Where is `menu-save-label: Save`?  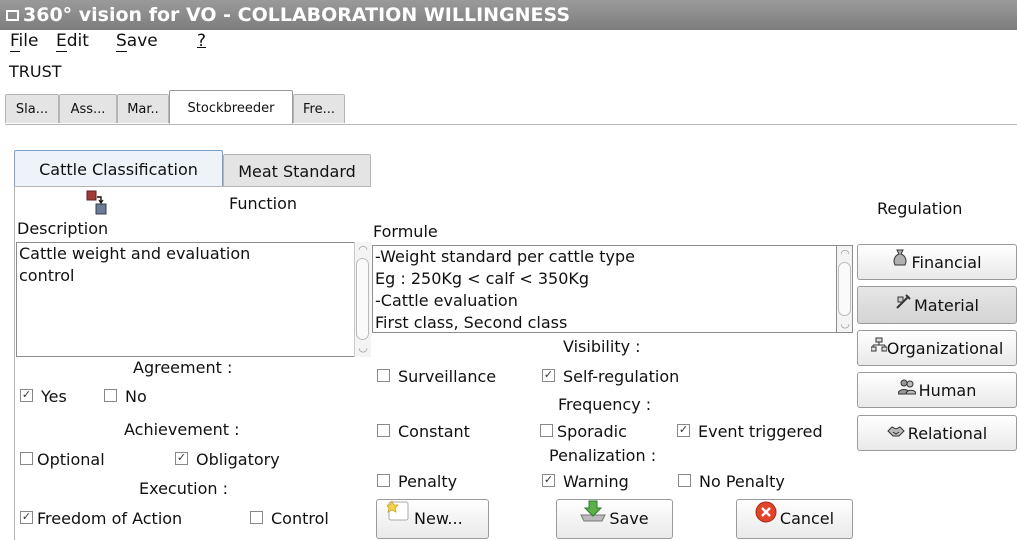 menu-save-label: Save is located at coordinates (137, 41).